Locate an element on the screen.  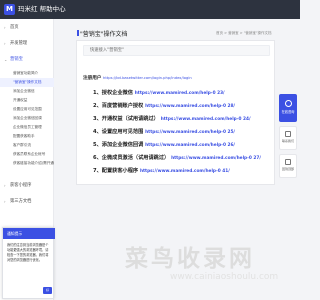
register-label: 注册用户 is located at coordinates (92, 78).